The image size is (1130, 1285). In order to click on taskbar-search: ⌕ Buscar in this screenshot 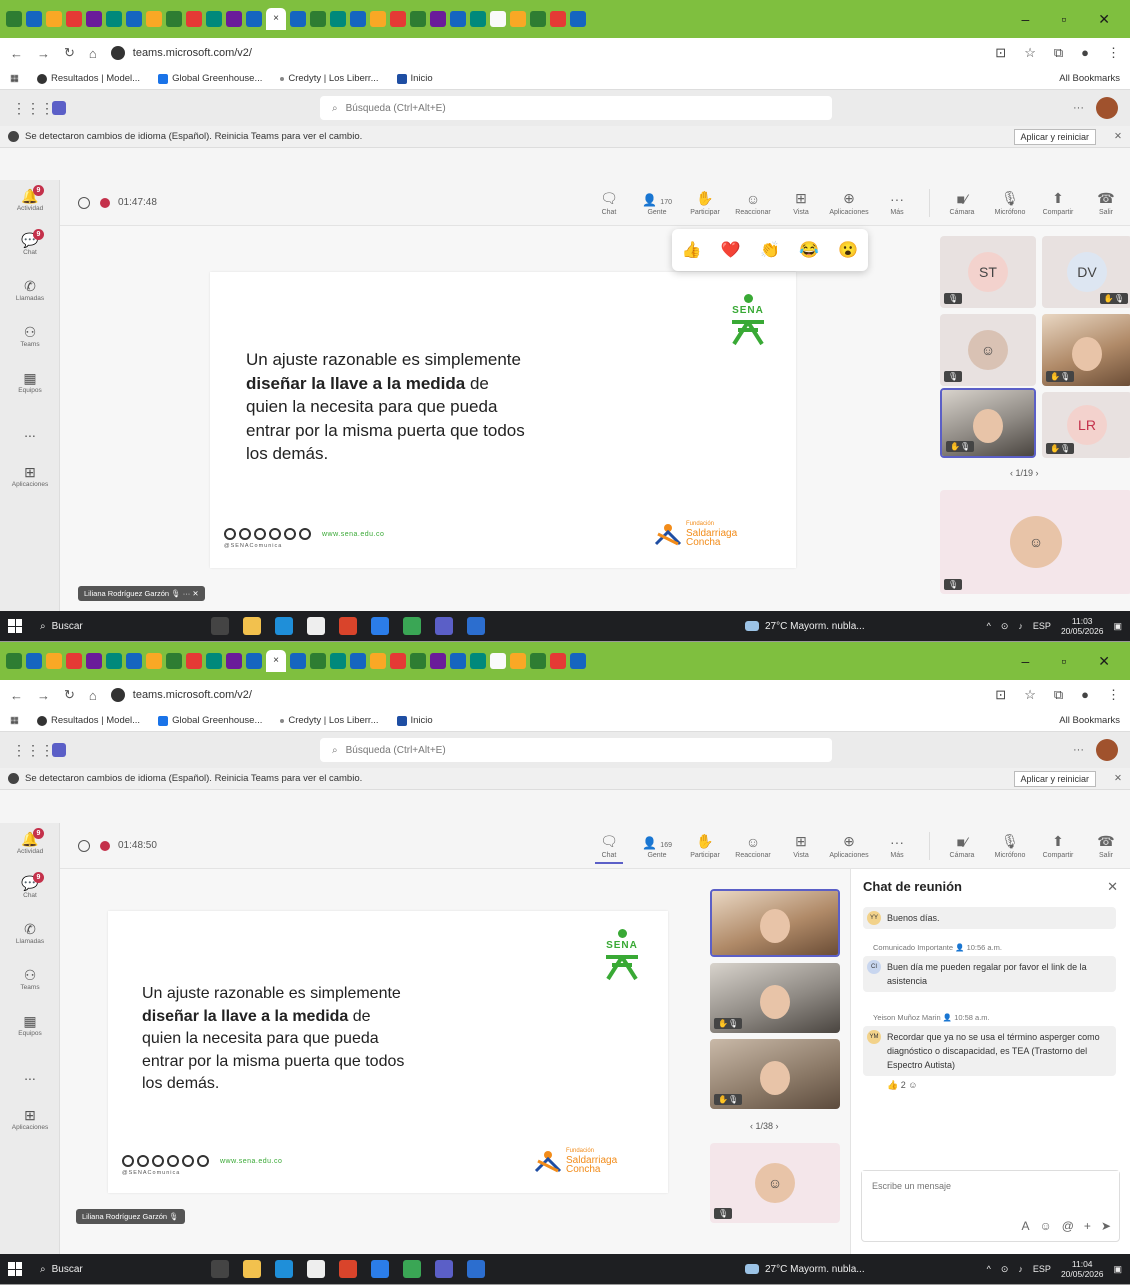, I will do `click(61, 626)`.